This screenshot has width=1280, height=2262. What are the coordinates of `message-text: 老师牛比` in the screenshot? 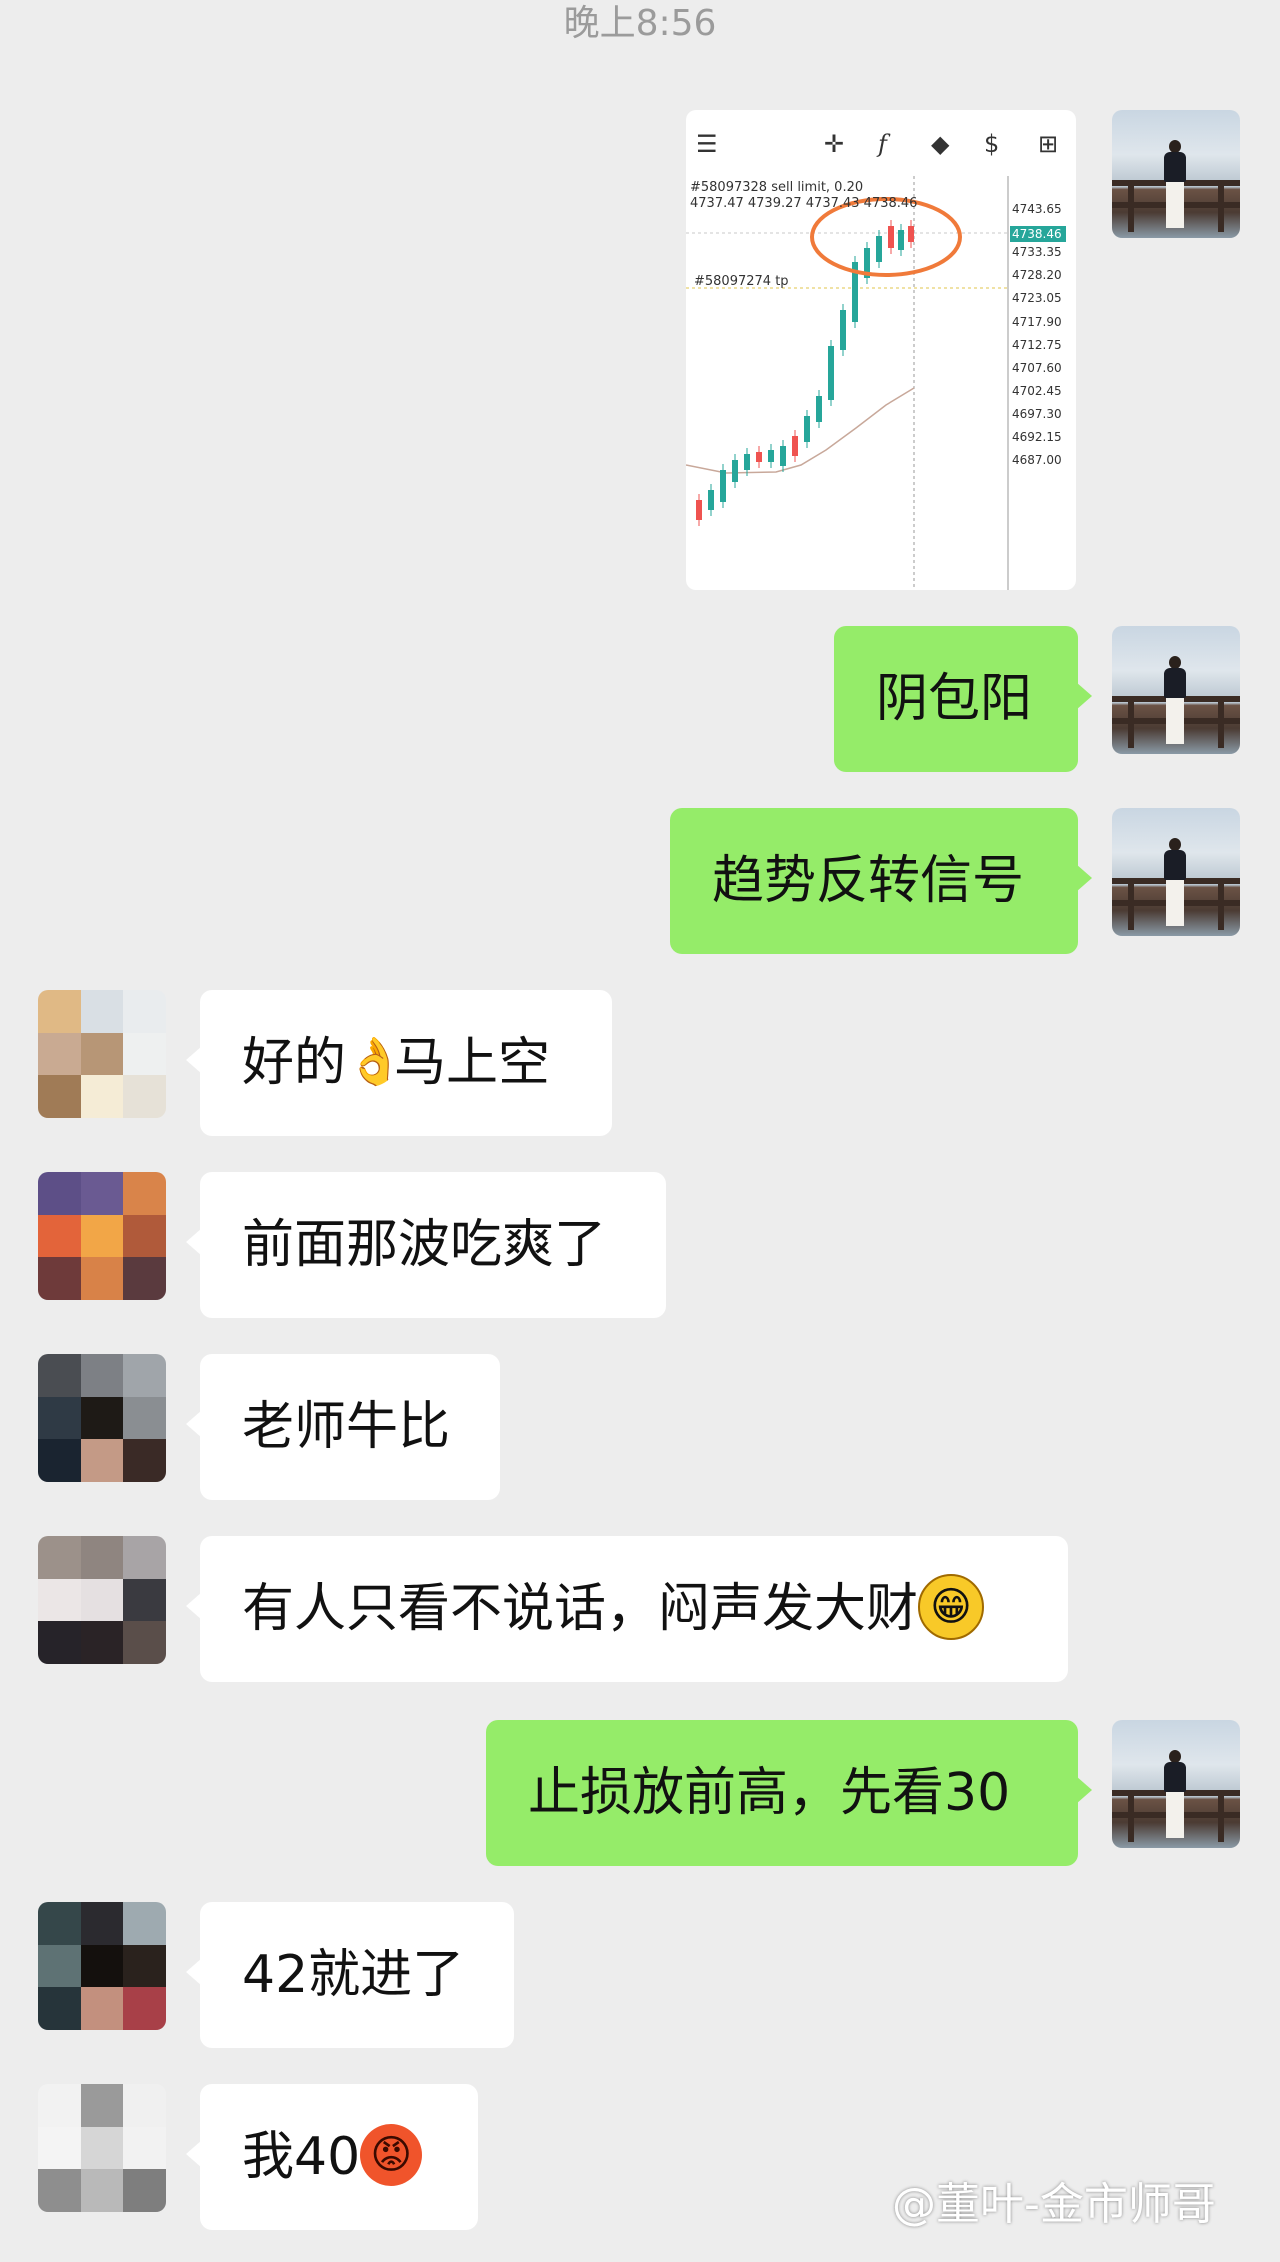 It's located at (346, 1427).